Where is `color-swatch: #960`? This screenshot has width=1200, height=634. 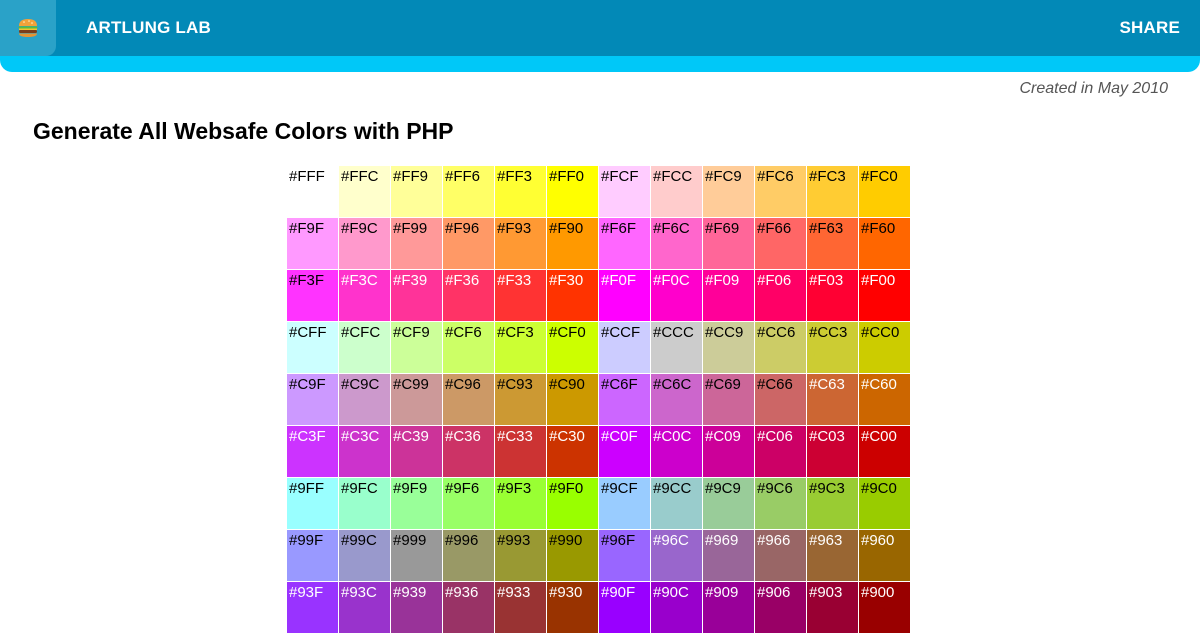
color-swatch: #960 is located at coordinates (885, 556).